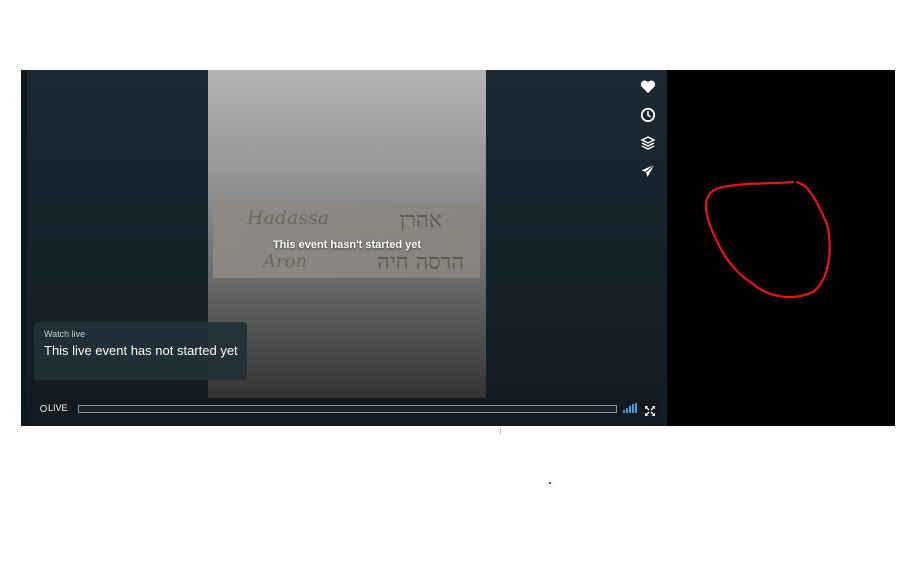 This screenshot has height=567, width=918. What do you see at coordinates (24, 248) in the screenshot?
I see `player-edge` at bounding box center [24, 248].